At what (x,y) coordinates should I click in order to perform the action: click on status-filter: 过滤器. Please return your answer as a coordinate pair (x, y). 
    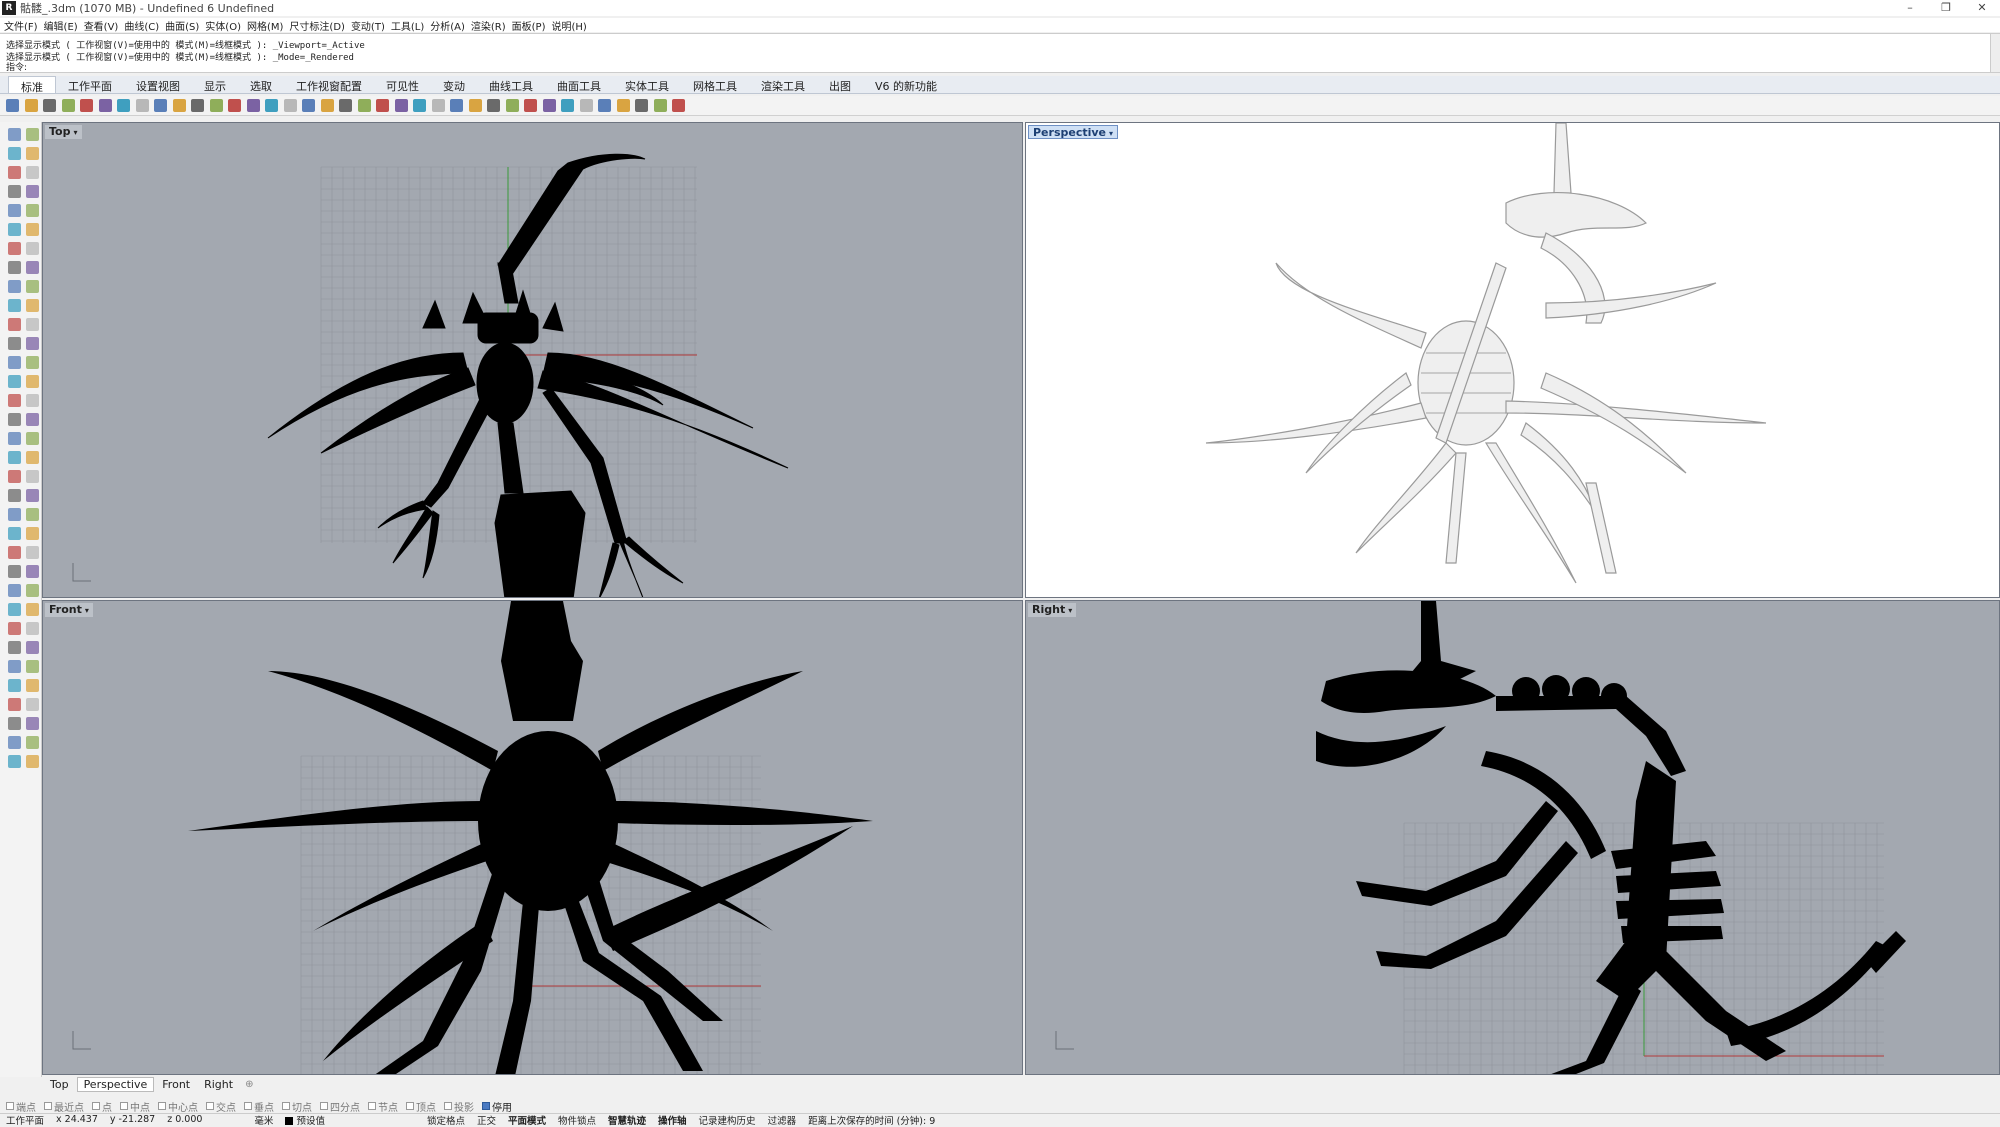
    Looking at the image, I should click on (782, 1120).